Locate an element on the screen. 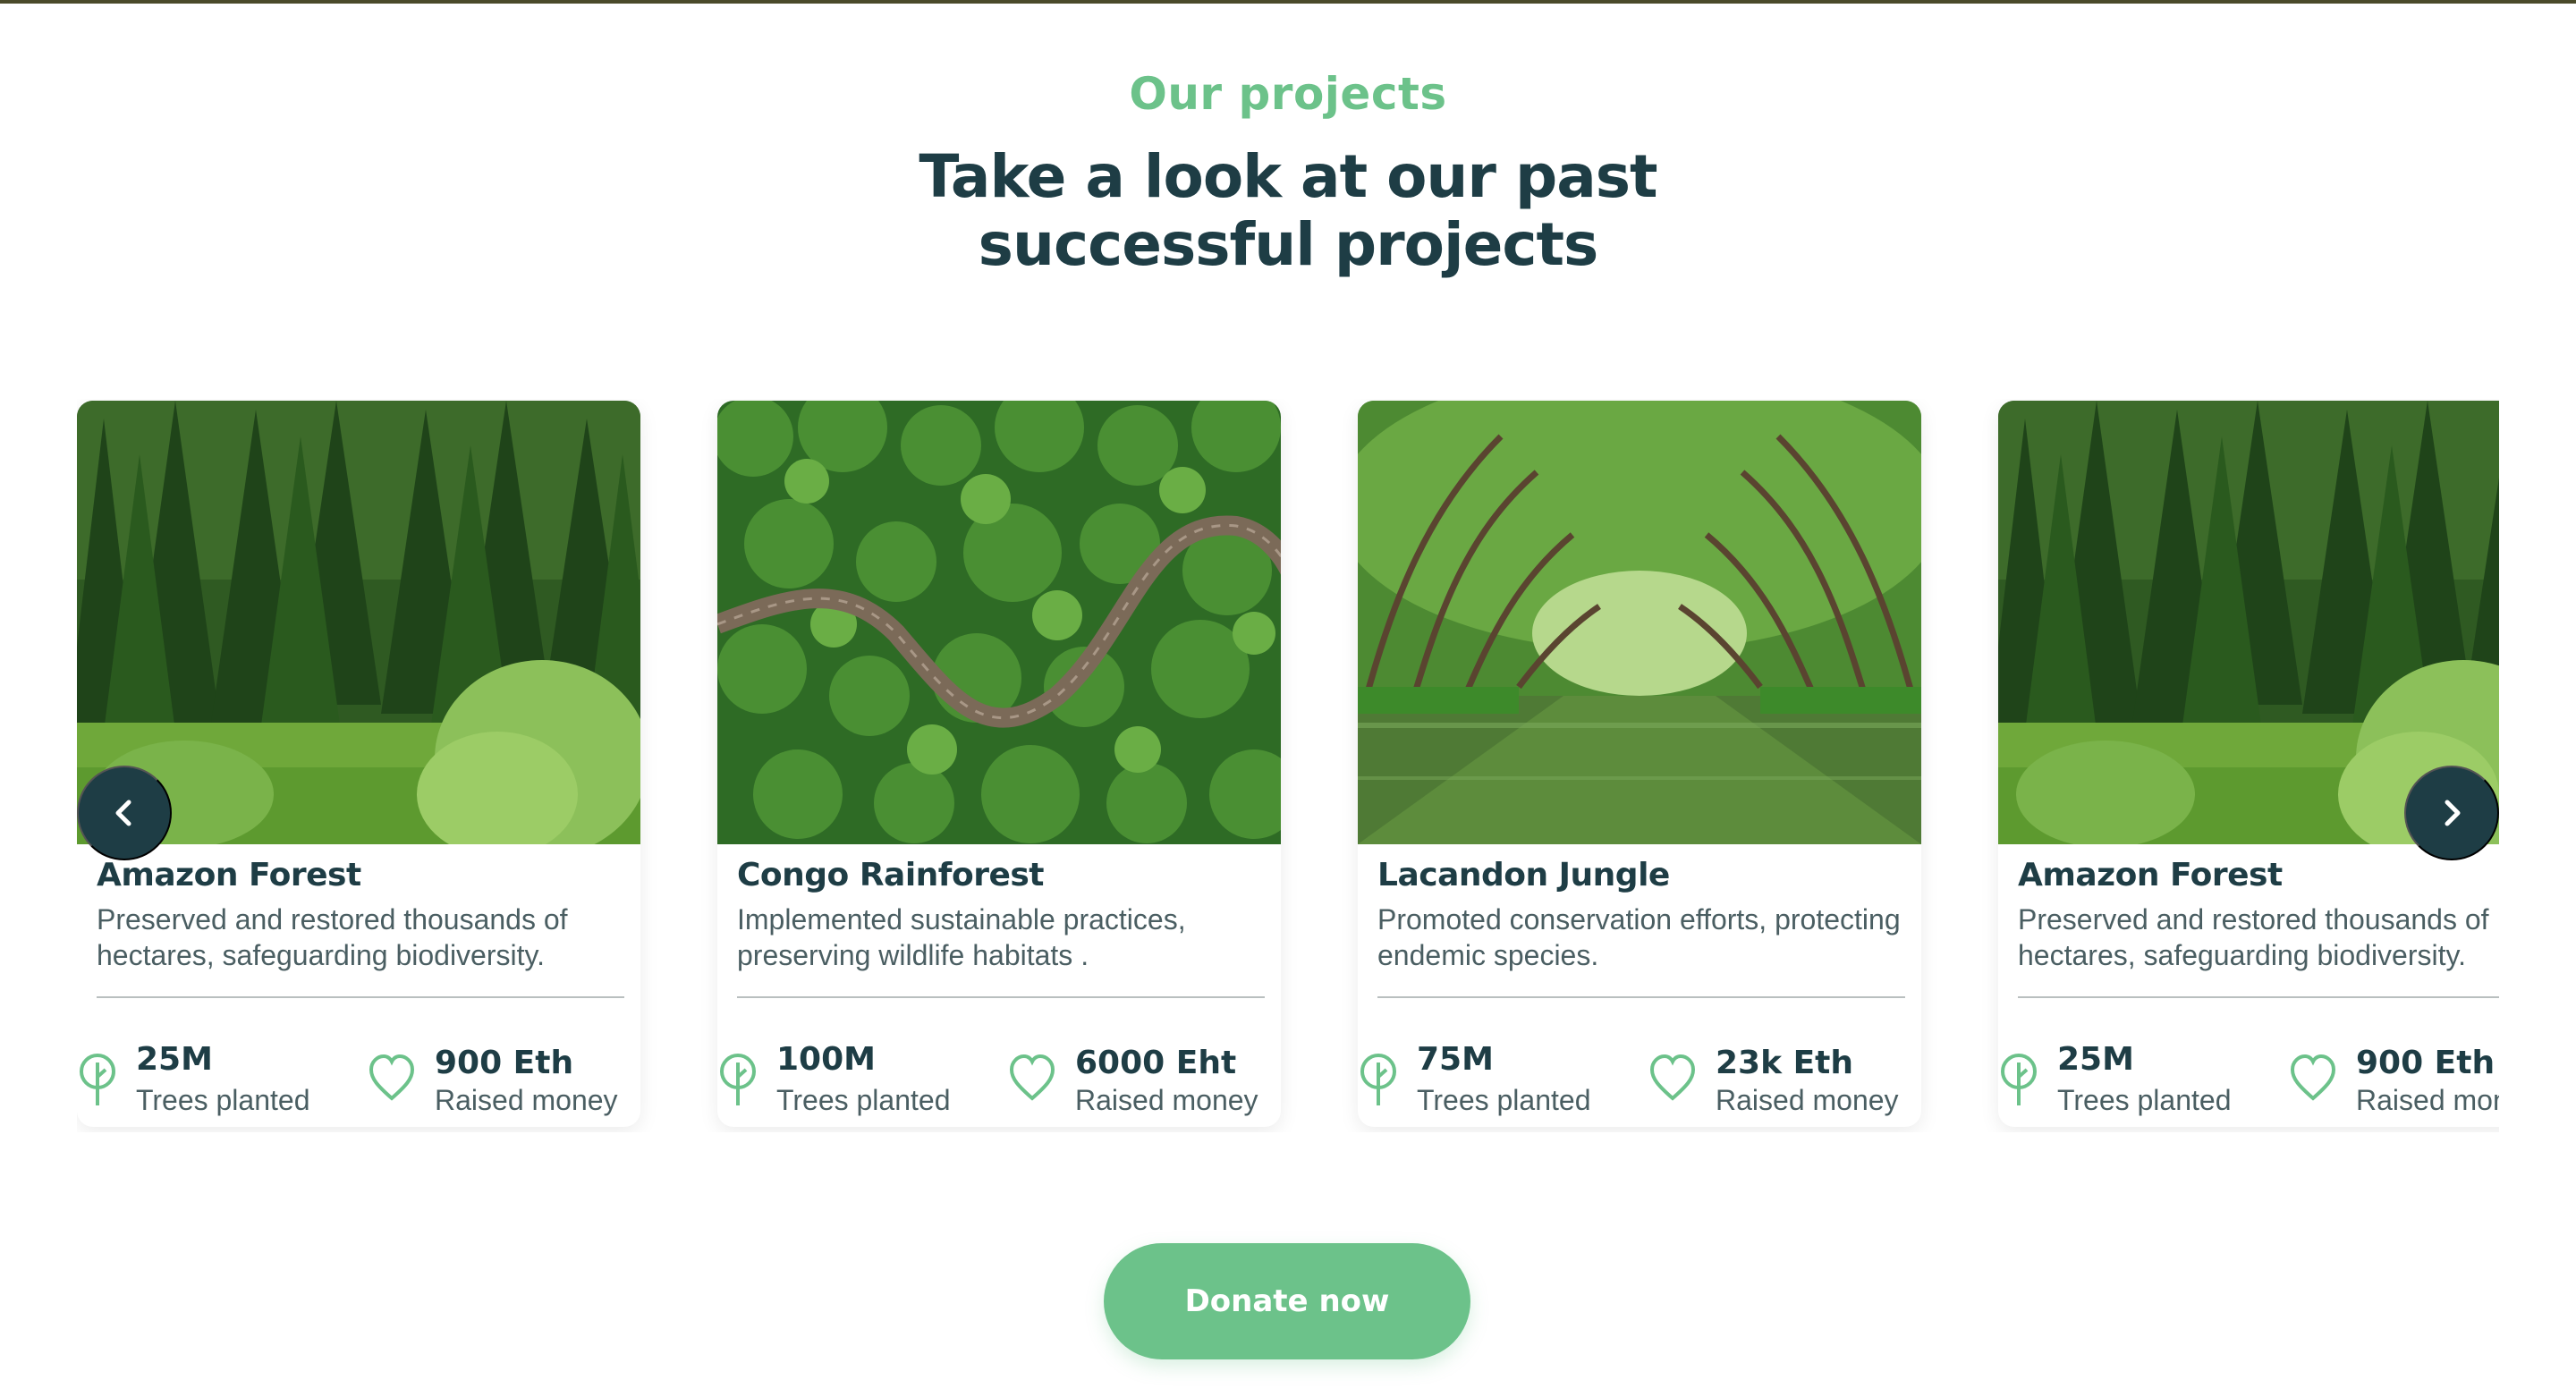 This screenshot has width=2576, height=1397. project-image-mangrove-river is located at coordinates (1639, 622).